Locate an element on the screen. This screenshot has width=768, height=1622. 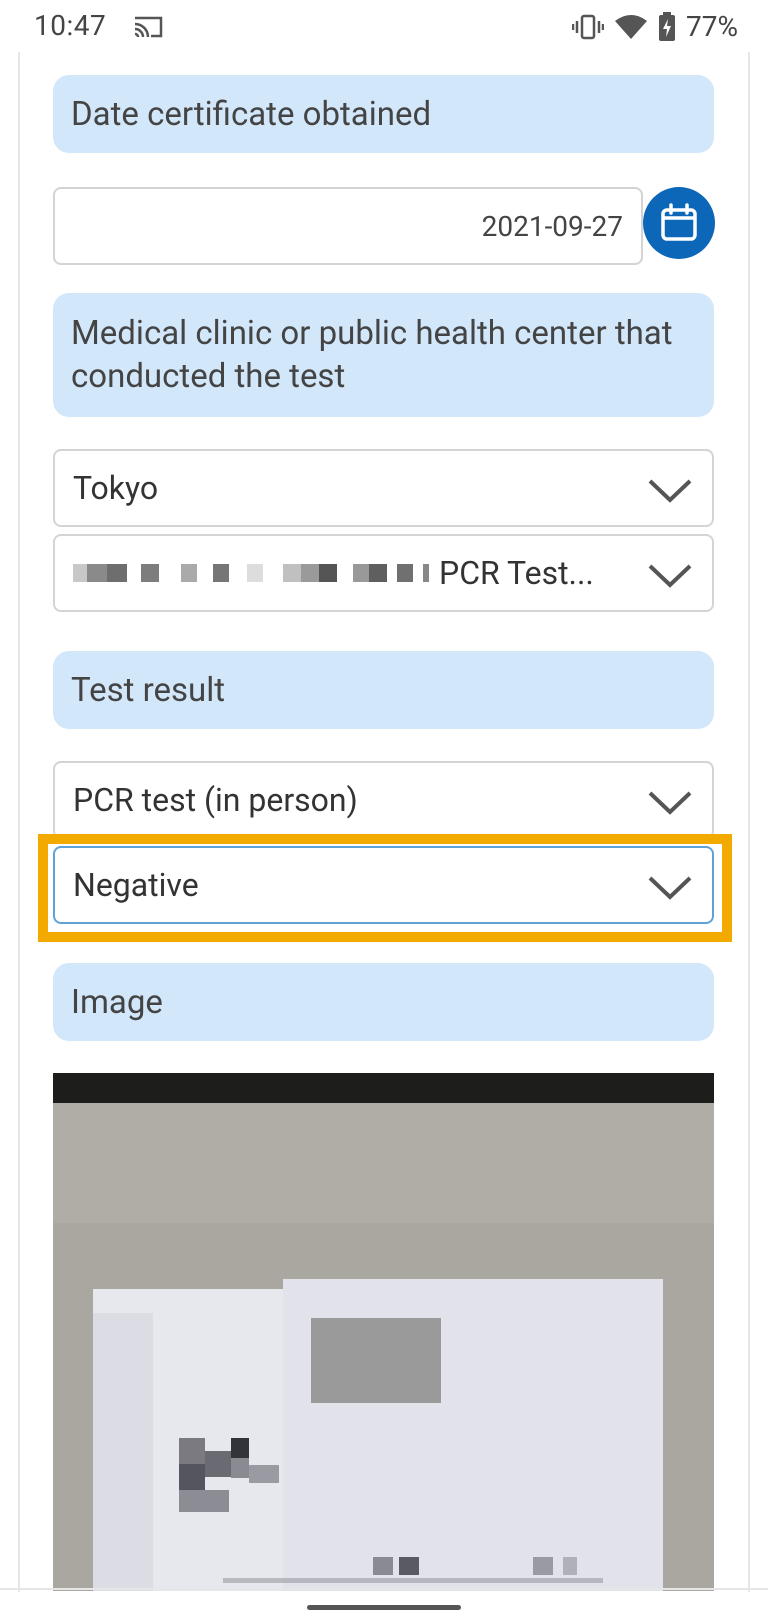
image-label-text: Image is located at coordinates (117, 1002).